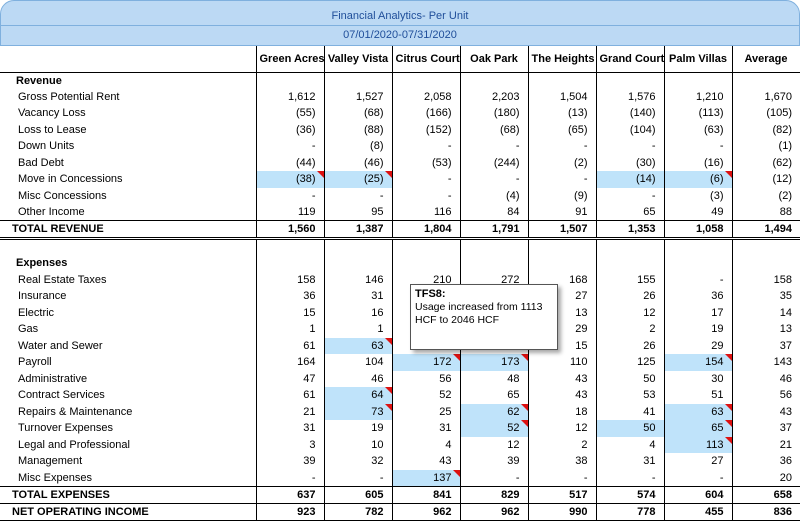  What do you see at coordinates (697, 428) in the screenshot?
I see `value-cell: 65` at bounding box center [697, 428].